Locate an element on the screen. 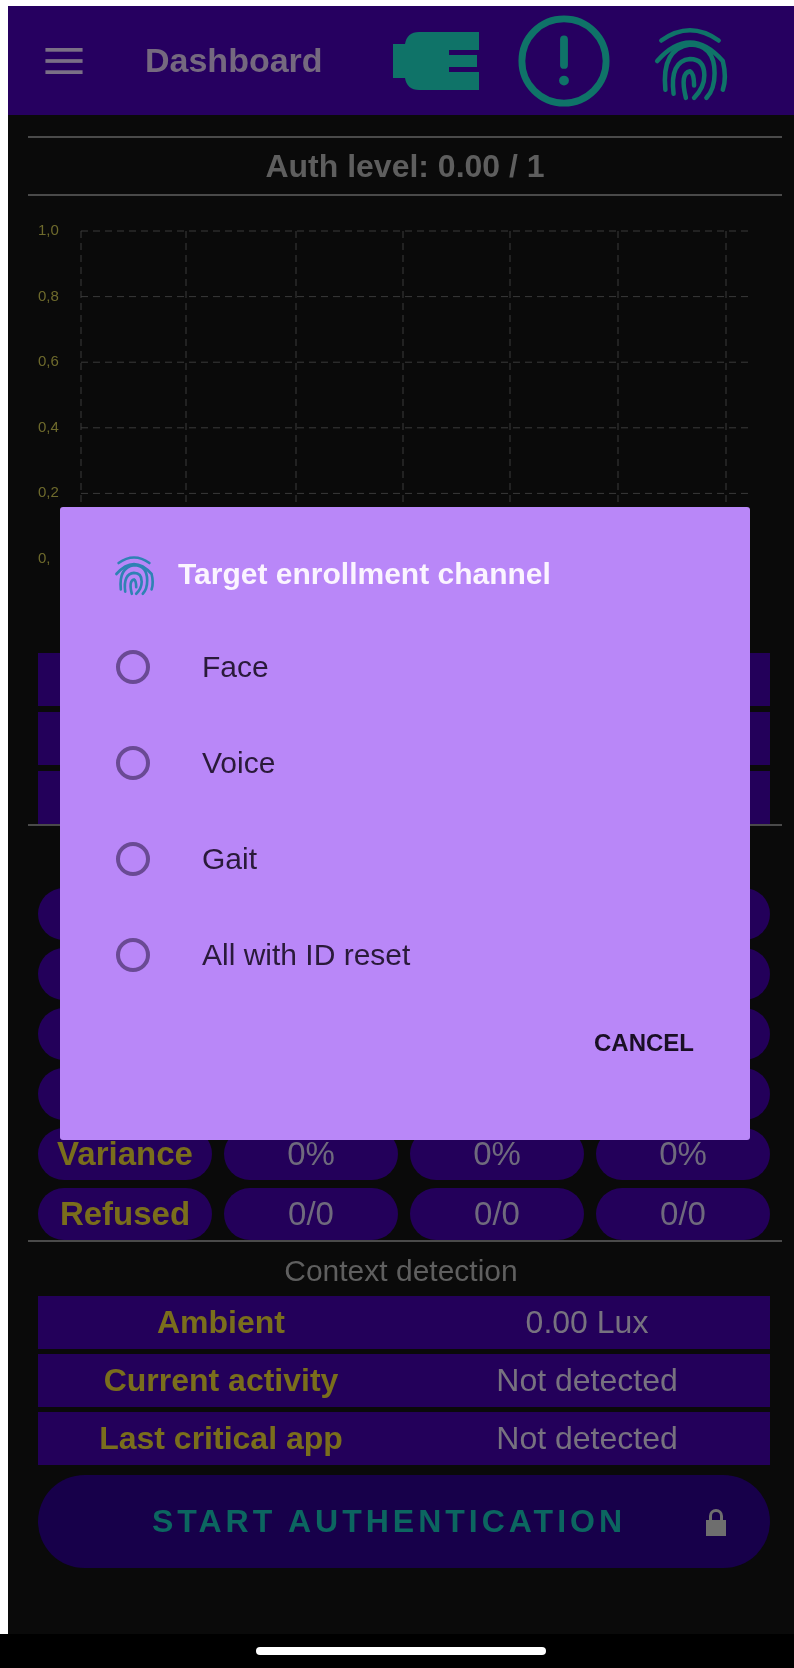  context-value: 0.00 Lux is located at coordinates (587, 1322).